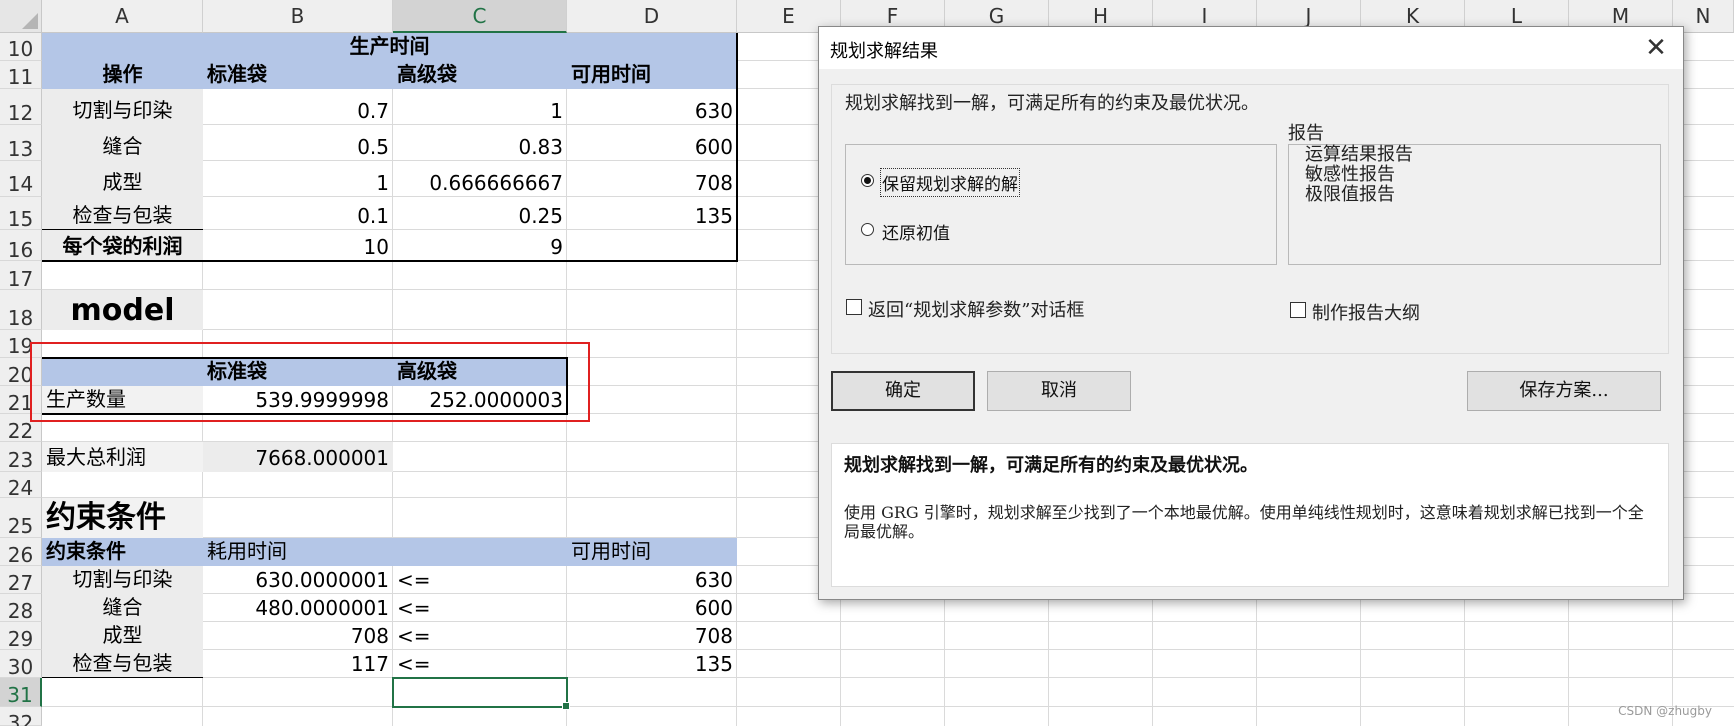 This screenshot has height=726, width=1734. Describe the element at coordinates (298, 213) in the screenshot. I see `cell-b15: 0.1` at that location.